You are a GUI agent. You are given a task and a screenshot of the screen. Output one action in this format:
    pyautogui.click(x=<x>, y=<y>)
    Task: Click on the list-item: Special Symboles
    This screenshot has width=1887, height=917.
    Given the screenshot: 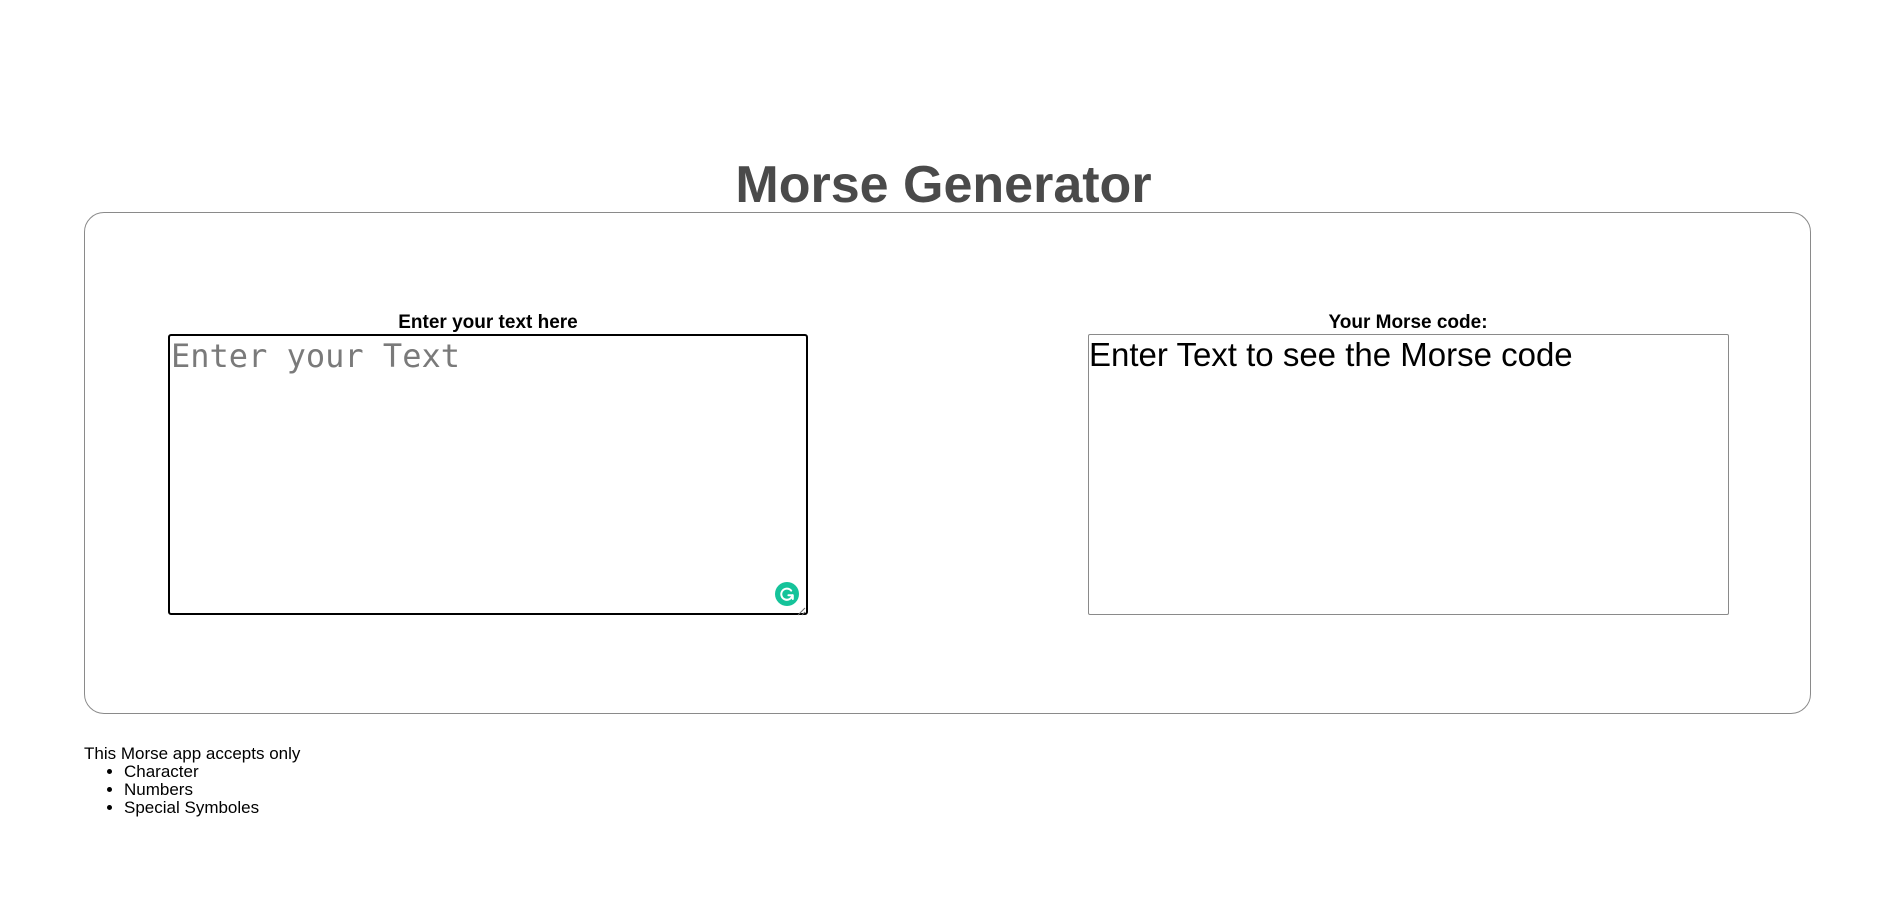 What is the action you would take?
    pyautogui.click(x=191, y=808)
    